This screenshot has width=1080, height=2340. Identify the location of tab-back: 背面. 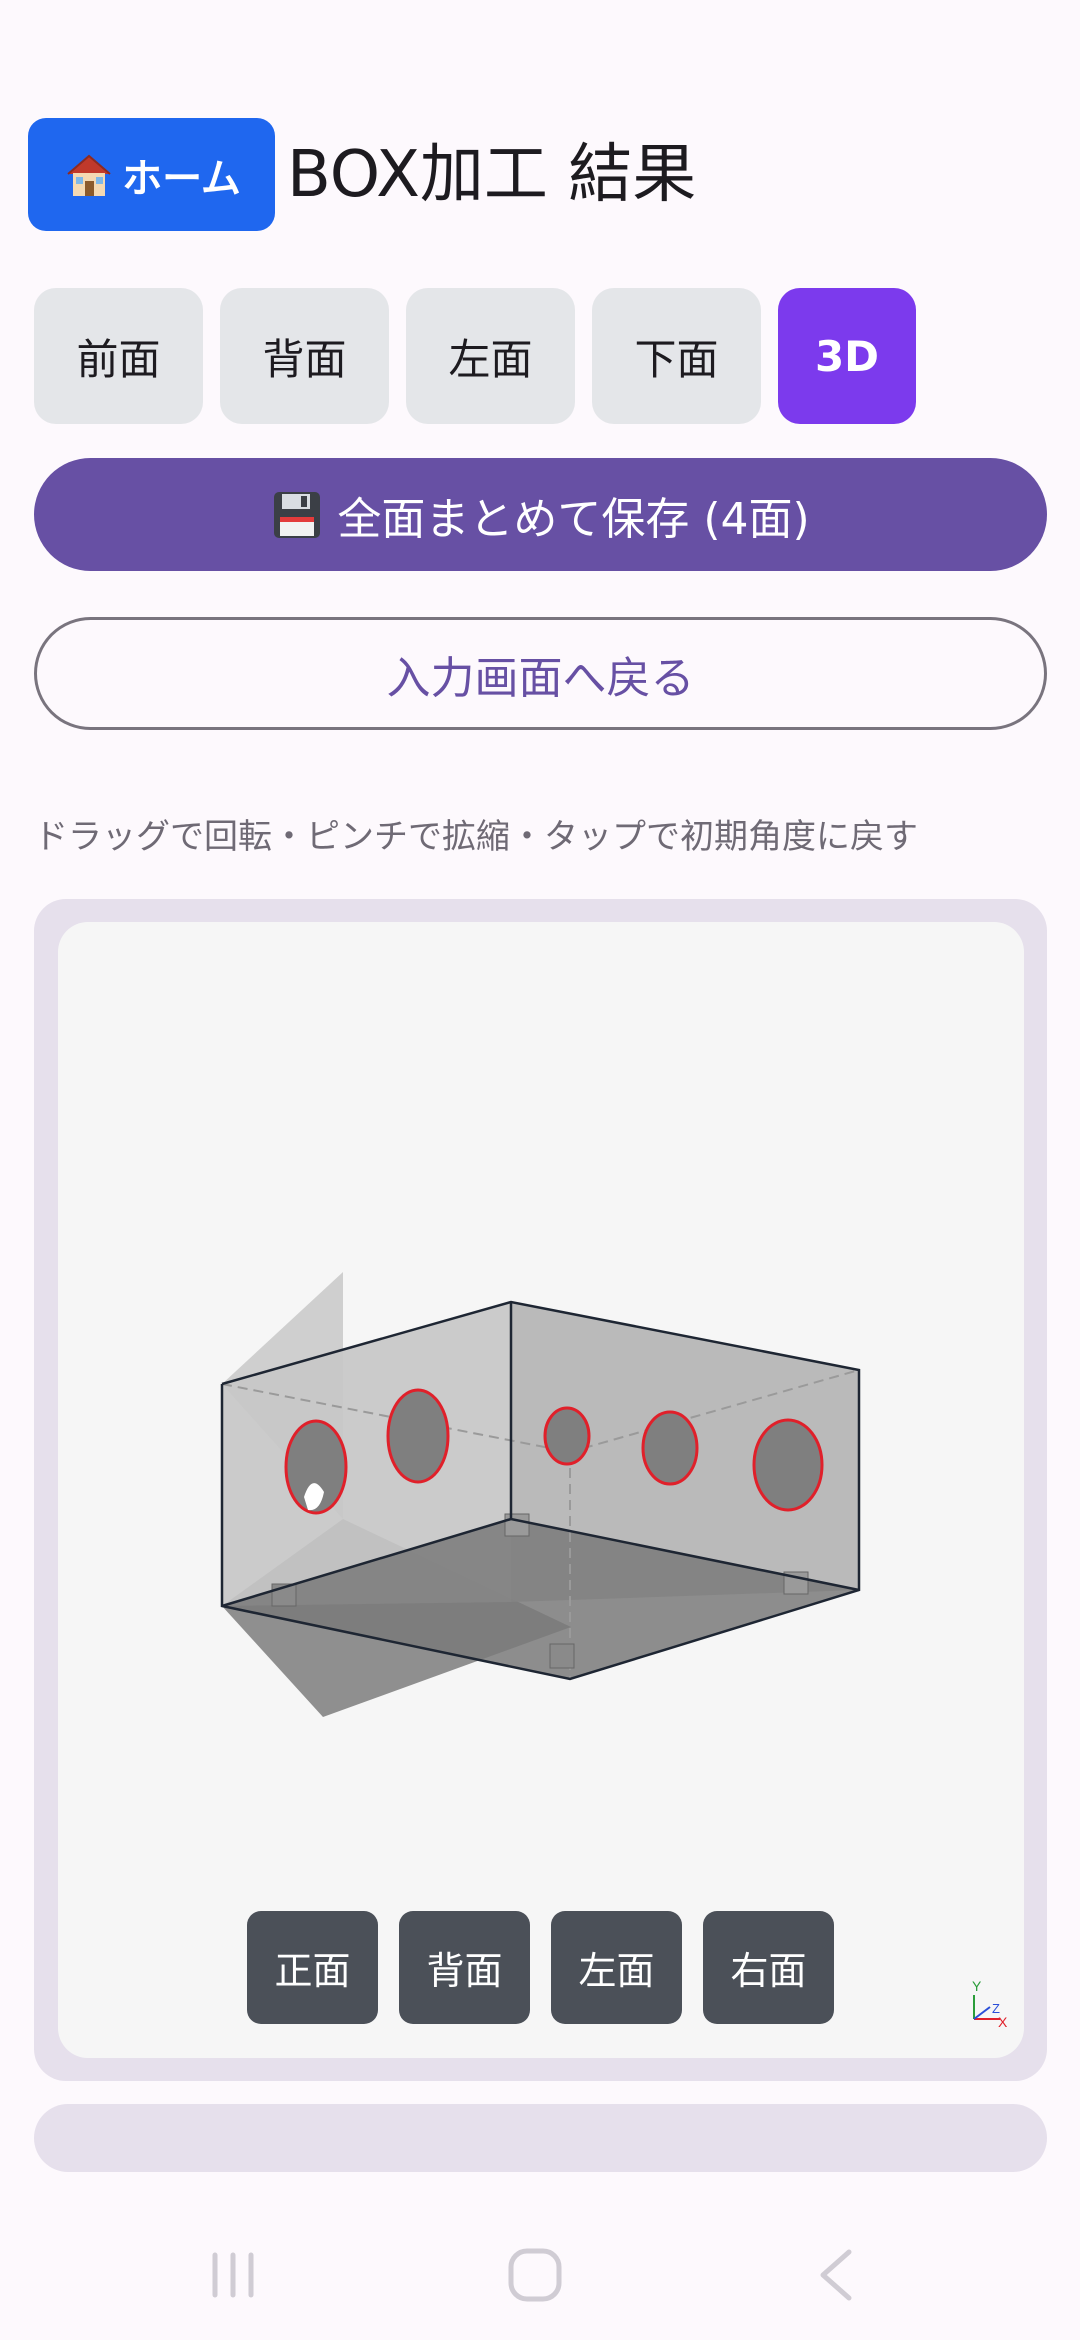
(304, 356).